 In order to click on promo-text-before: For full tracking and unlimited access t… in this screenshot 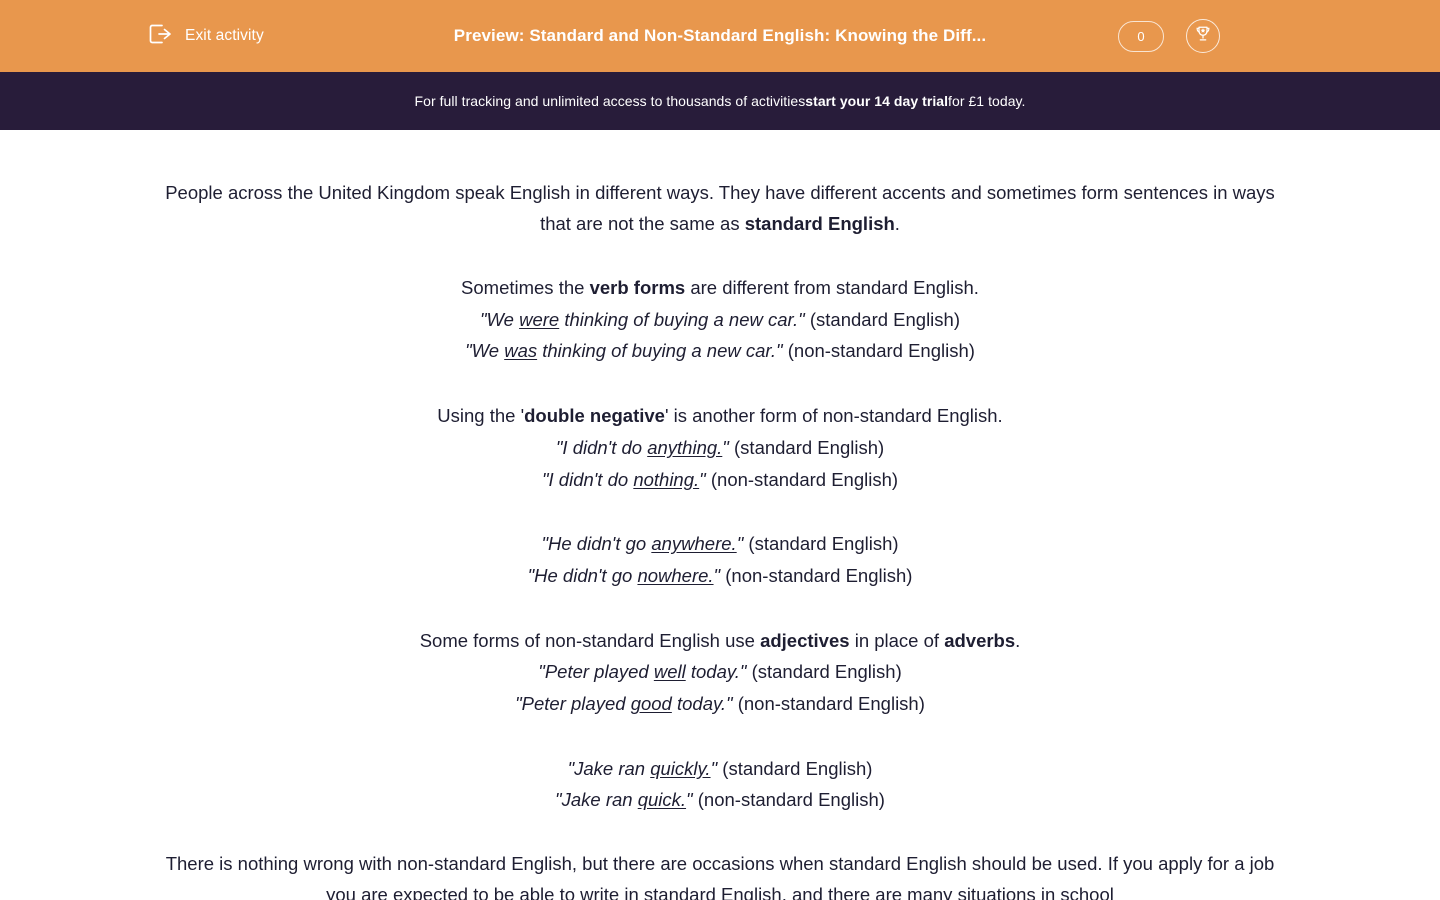, I will do `click(610, 101)`.